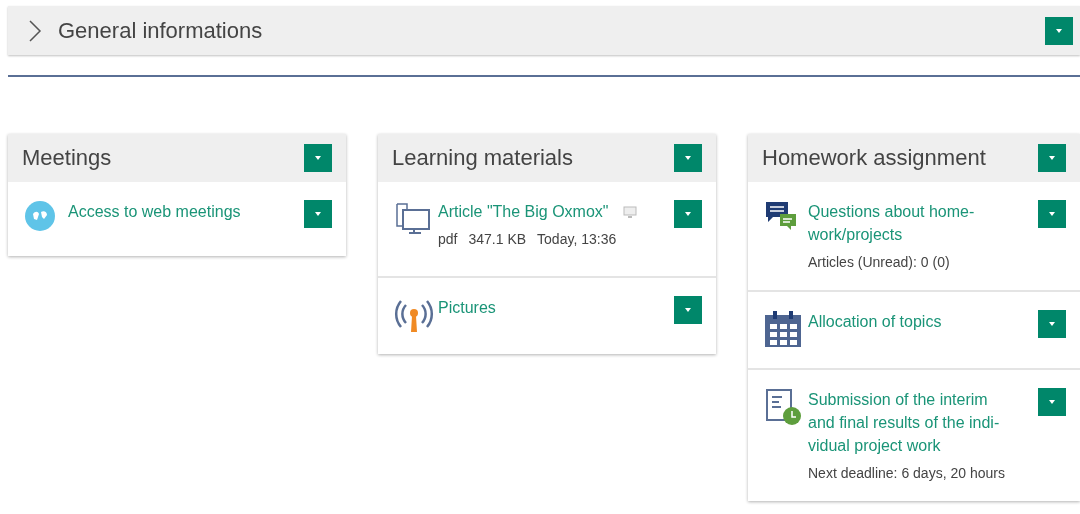 The width and height of the screenshot is (1080, 514). I want to click on item-link: Allocation of topics, so click(910, 321).